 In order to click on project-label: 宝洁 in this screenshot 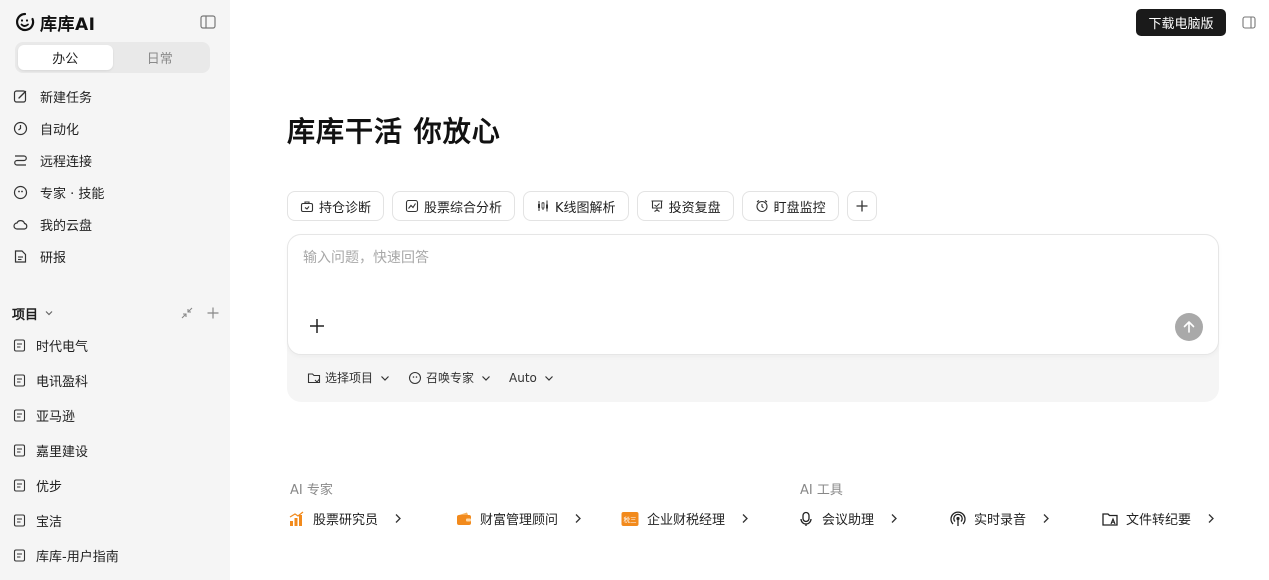, I will do `click(49, 522)`.